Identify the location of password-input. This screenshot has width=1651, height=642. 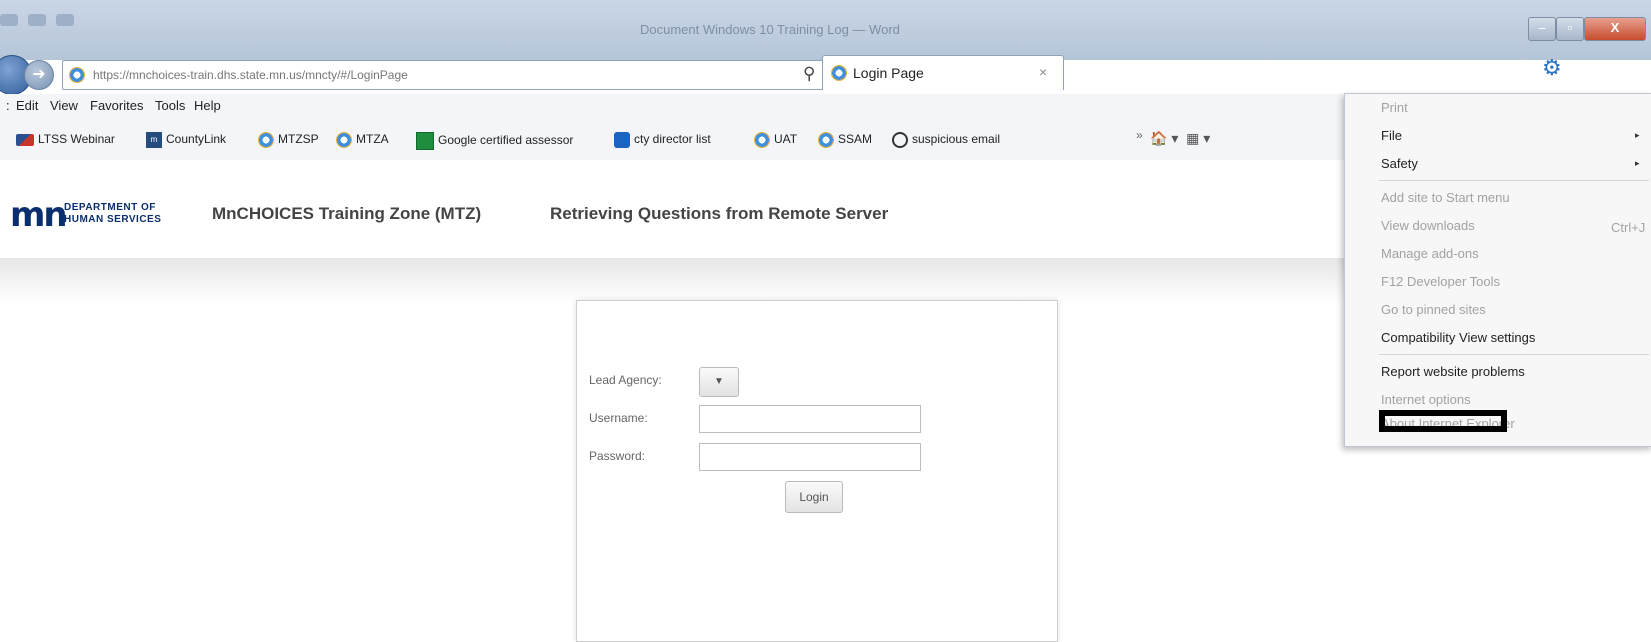
(810, 457).